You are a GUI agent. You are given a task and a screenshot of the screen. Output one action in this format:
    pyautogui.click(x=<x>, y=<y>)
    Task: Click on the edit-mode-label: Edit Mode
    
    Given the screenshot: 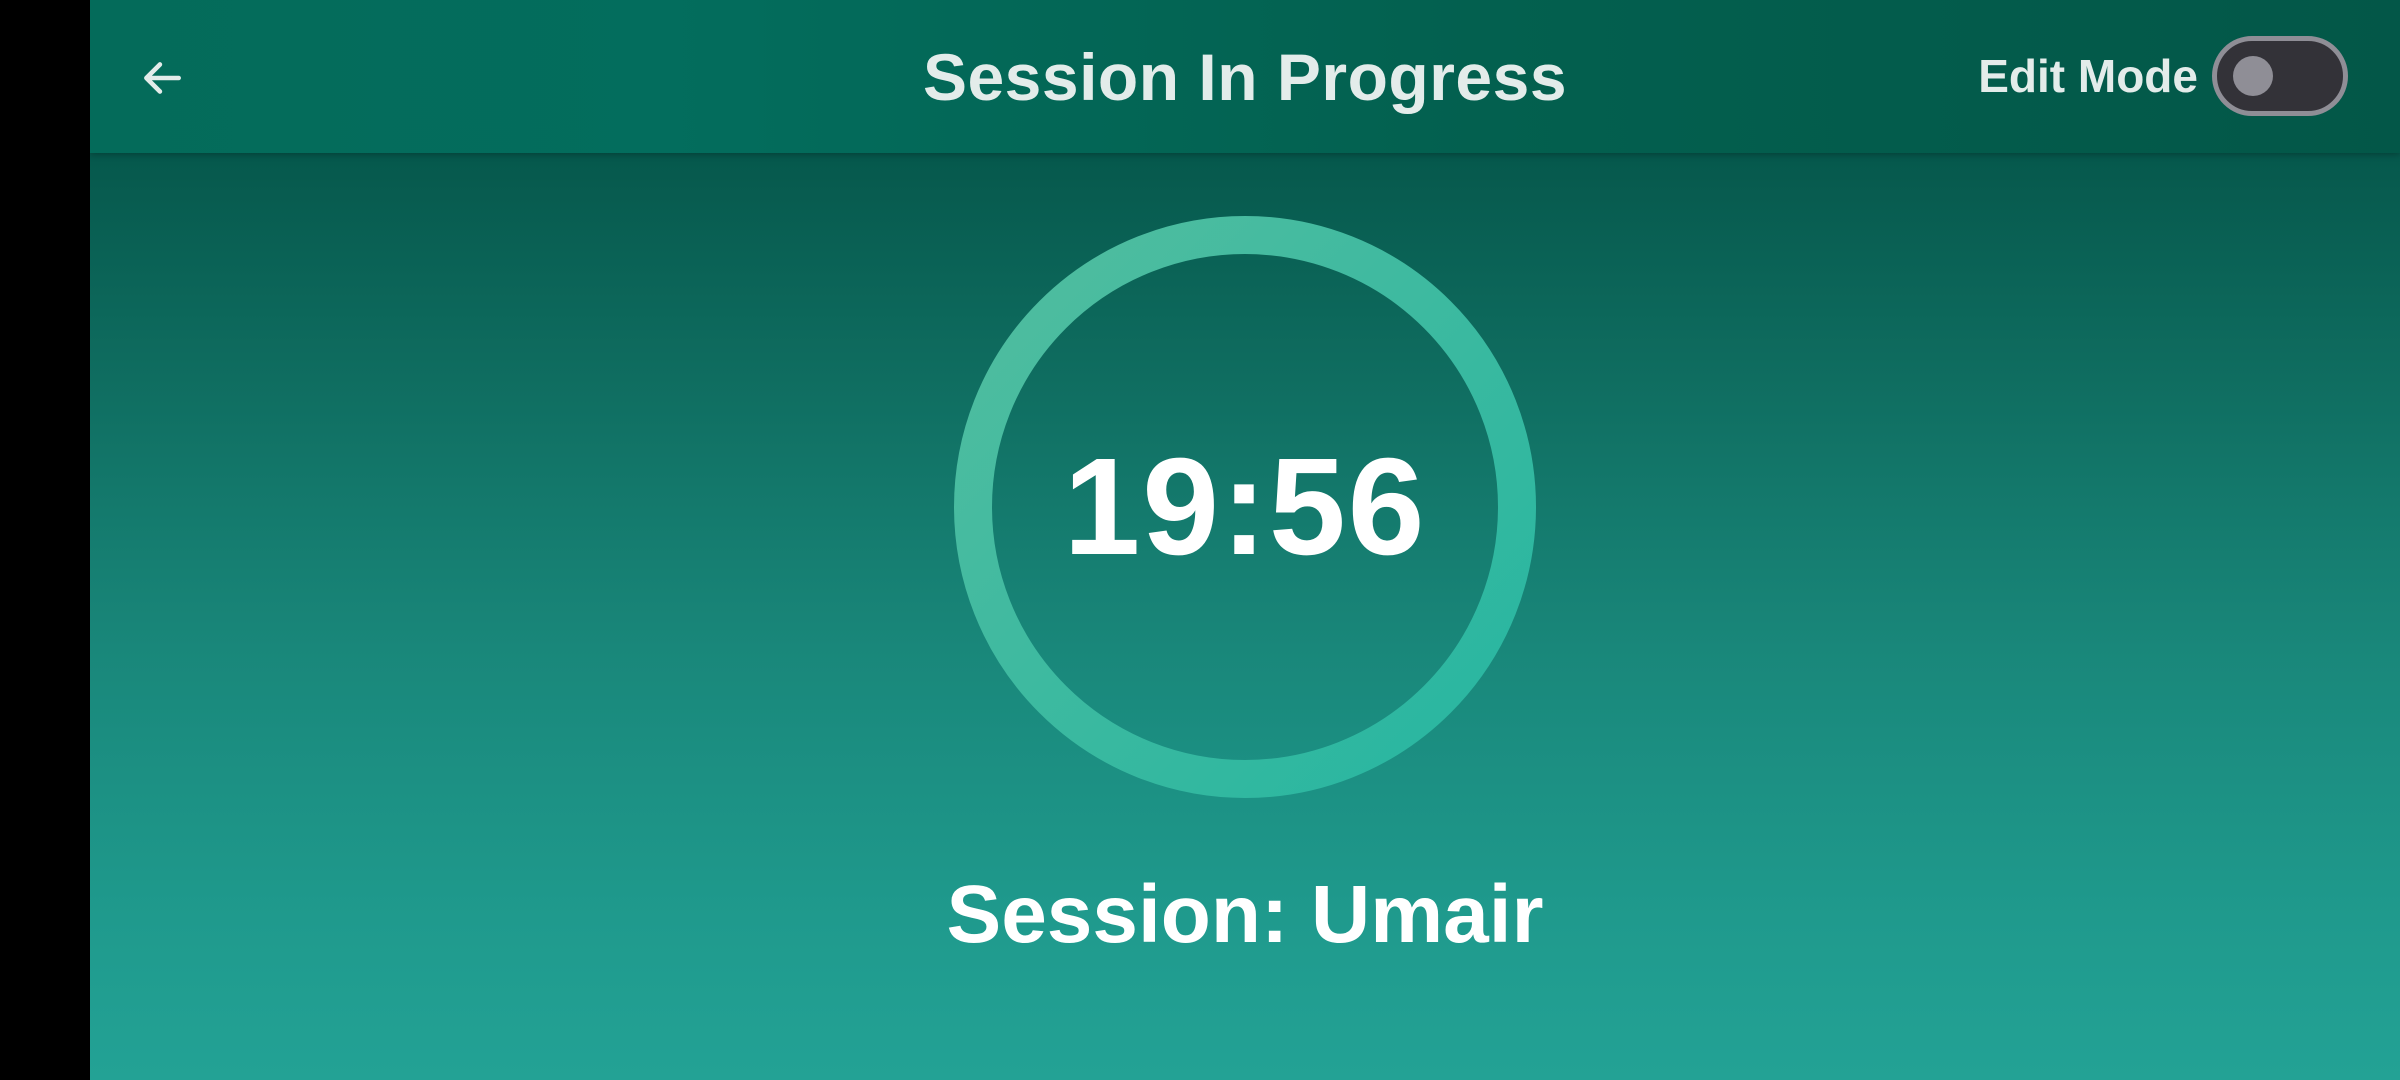 What is the action you would take?
    pyautogui.click(x=2088, y=76)
    